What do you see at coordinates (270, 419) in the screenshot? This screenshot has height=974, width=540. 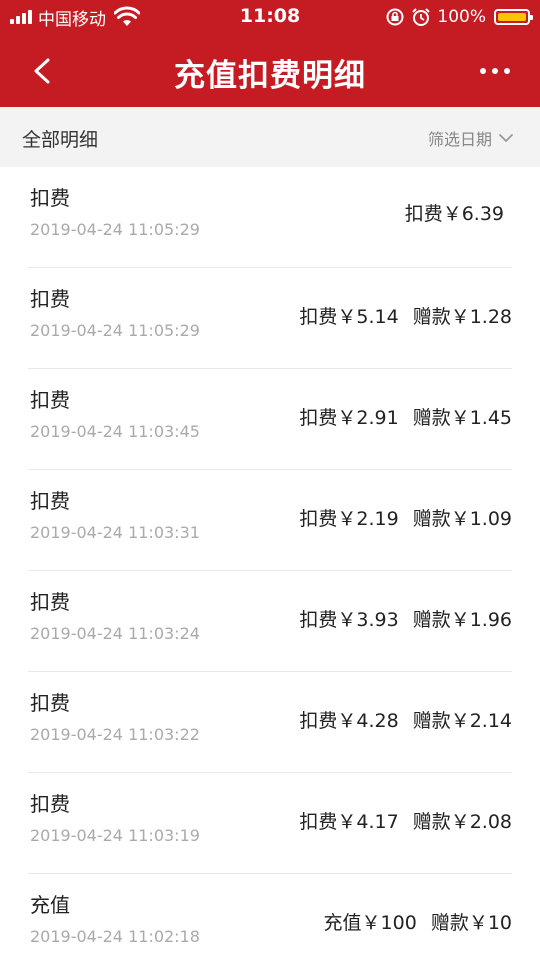 I see `list-item: 扣费 2019-04-24 11:03:45 扣费￥2.91 赠款￥1.45` at bounding box center [270, 419].